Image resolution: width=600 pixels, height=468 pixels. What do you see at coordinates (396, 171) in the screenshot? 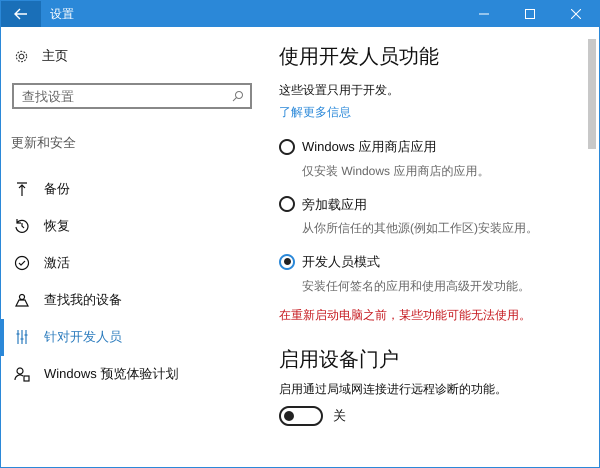
I see `option-description: 仅安装 Windows 应用商店的应用。` at bounding box center [396, 171].